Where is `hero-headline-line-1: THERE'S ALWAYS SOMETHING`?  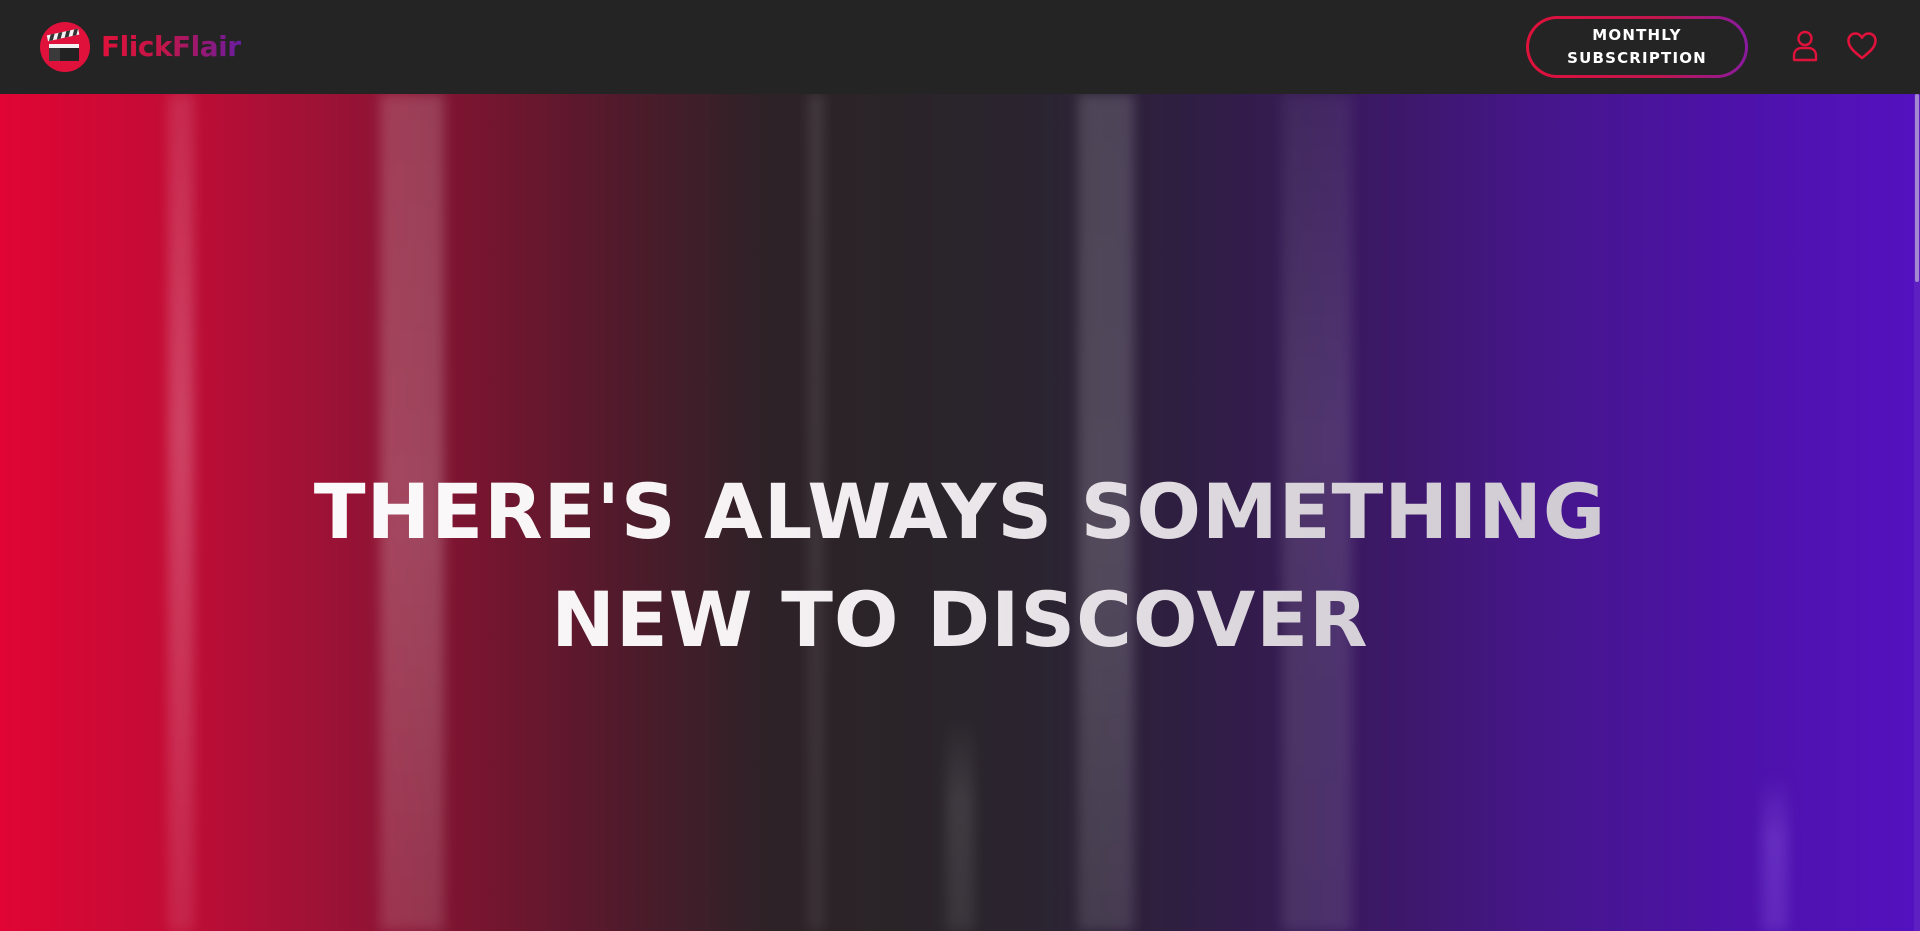 hero-headline-line-1: THERE'S ALWAYS SOMETHING is located at coordinates (960, 511).